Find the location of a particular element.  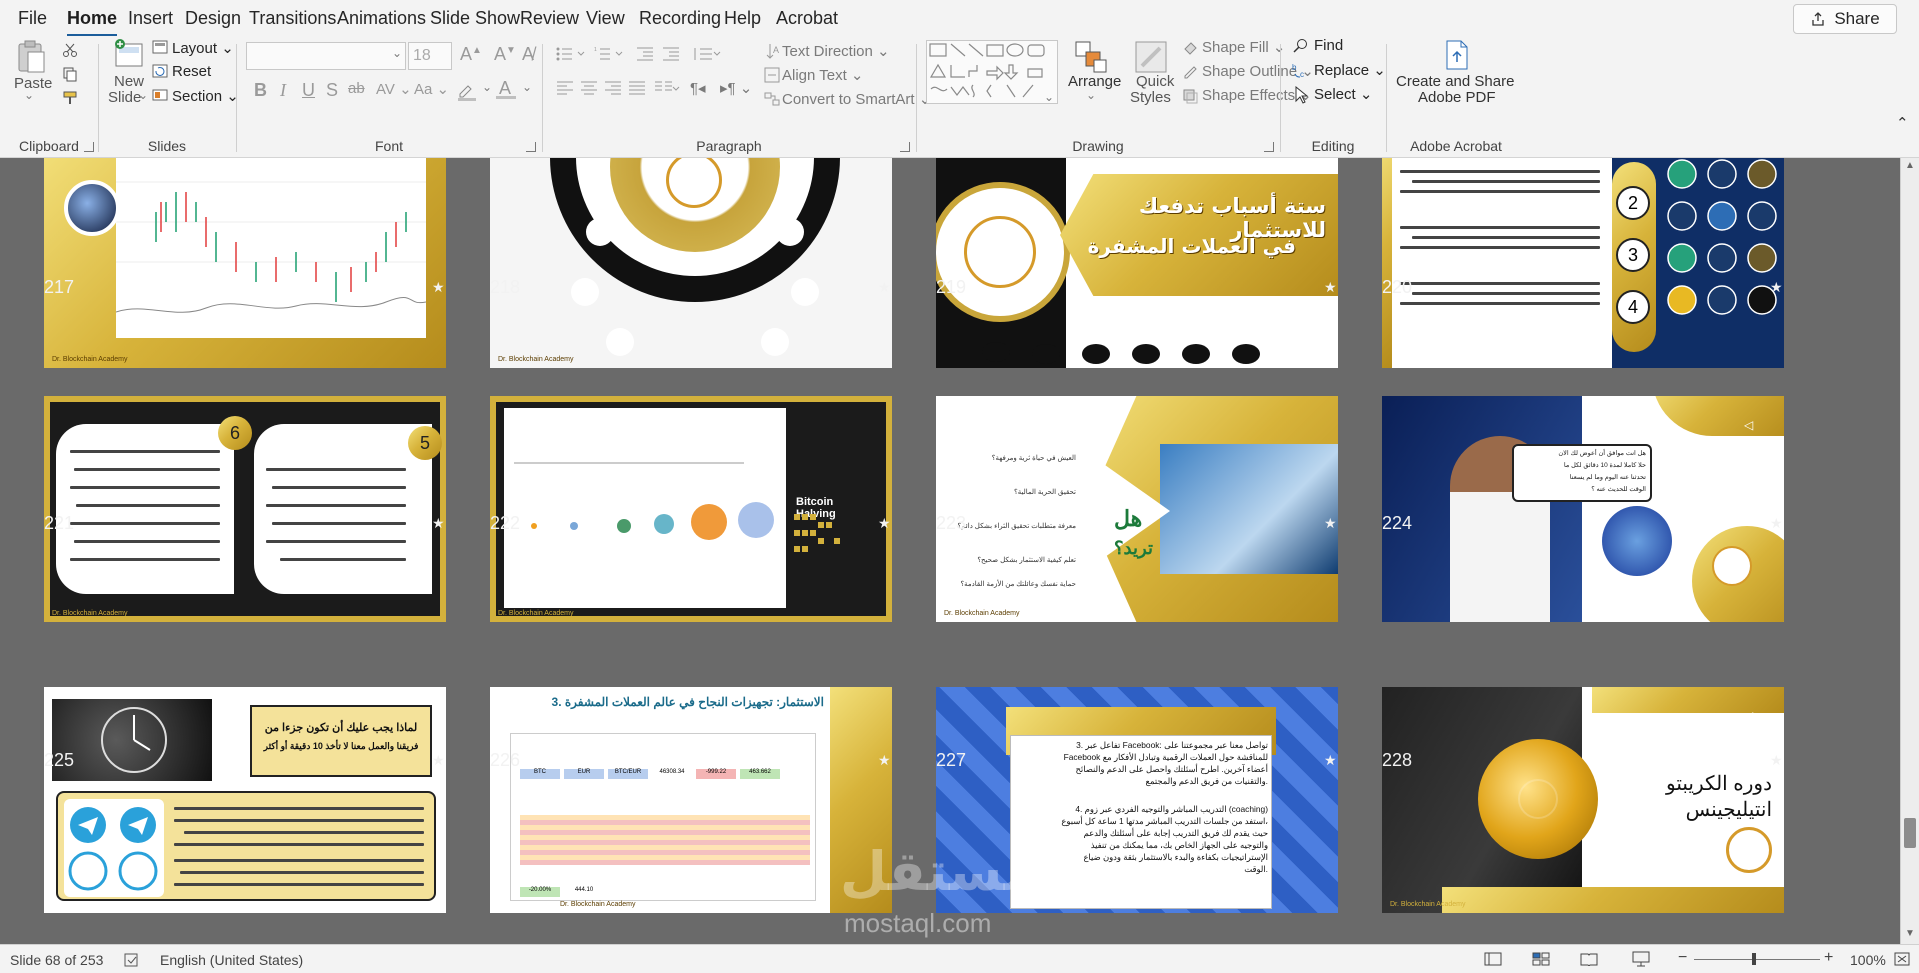

decrease-indent-icon is located at coordinates (645, 54).